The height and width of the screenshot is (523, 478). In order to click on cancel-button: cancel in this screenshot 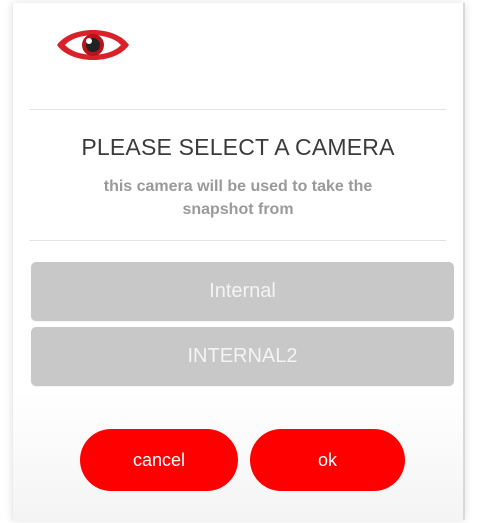, I will do `click(159, 460)`.